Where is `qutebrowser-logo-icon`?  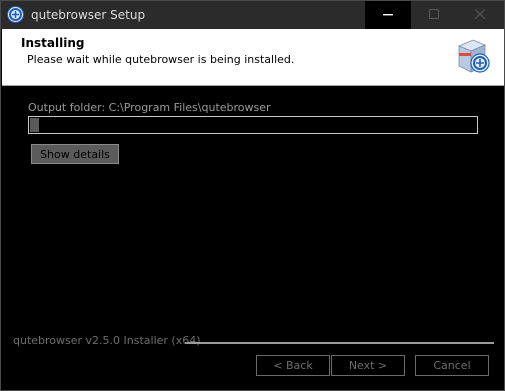 qutebrowser-logo-icon is located at coordinates (15, 14).